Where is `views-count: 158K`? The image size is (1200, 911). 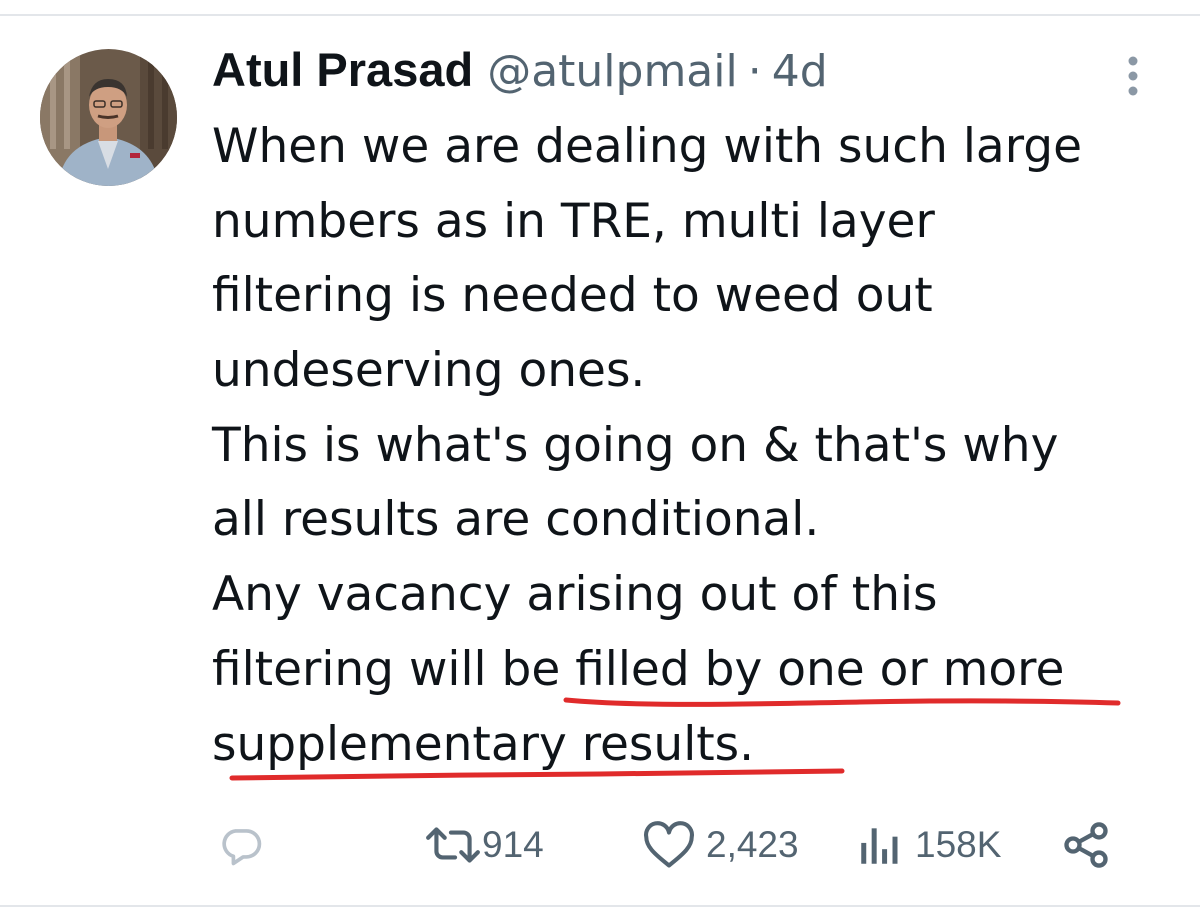 views-count: 158K is located at coordinates (958, 844).